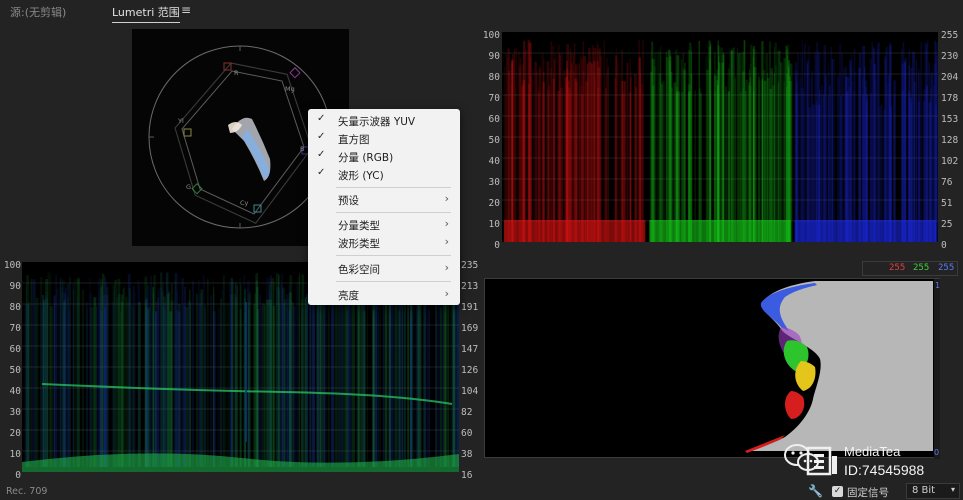  Describe the element at coordinates (868, 493) in the screenshot. I see `clamp-signal-label: 固定信号` at that location.